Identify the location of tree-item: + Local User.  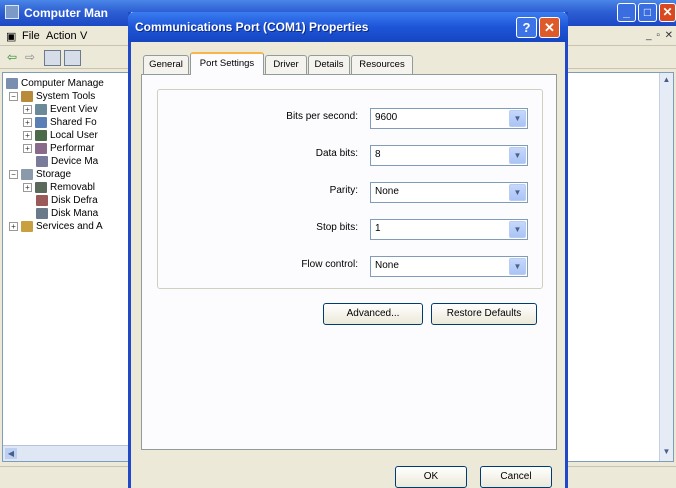
(60, 135).